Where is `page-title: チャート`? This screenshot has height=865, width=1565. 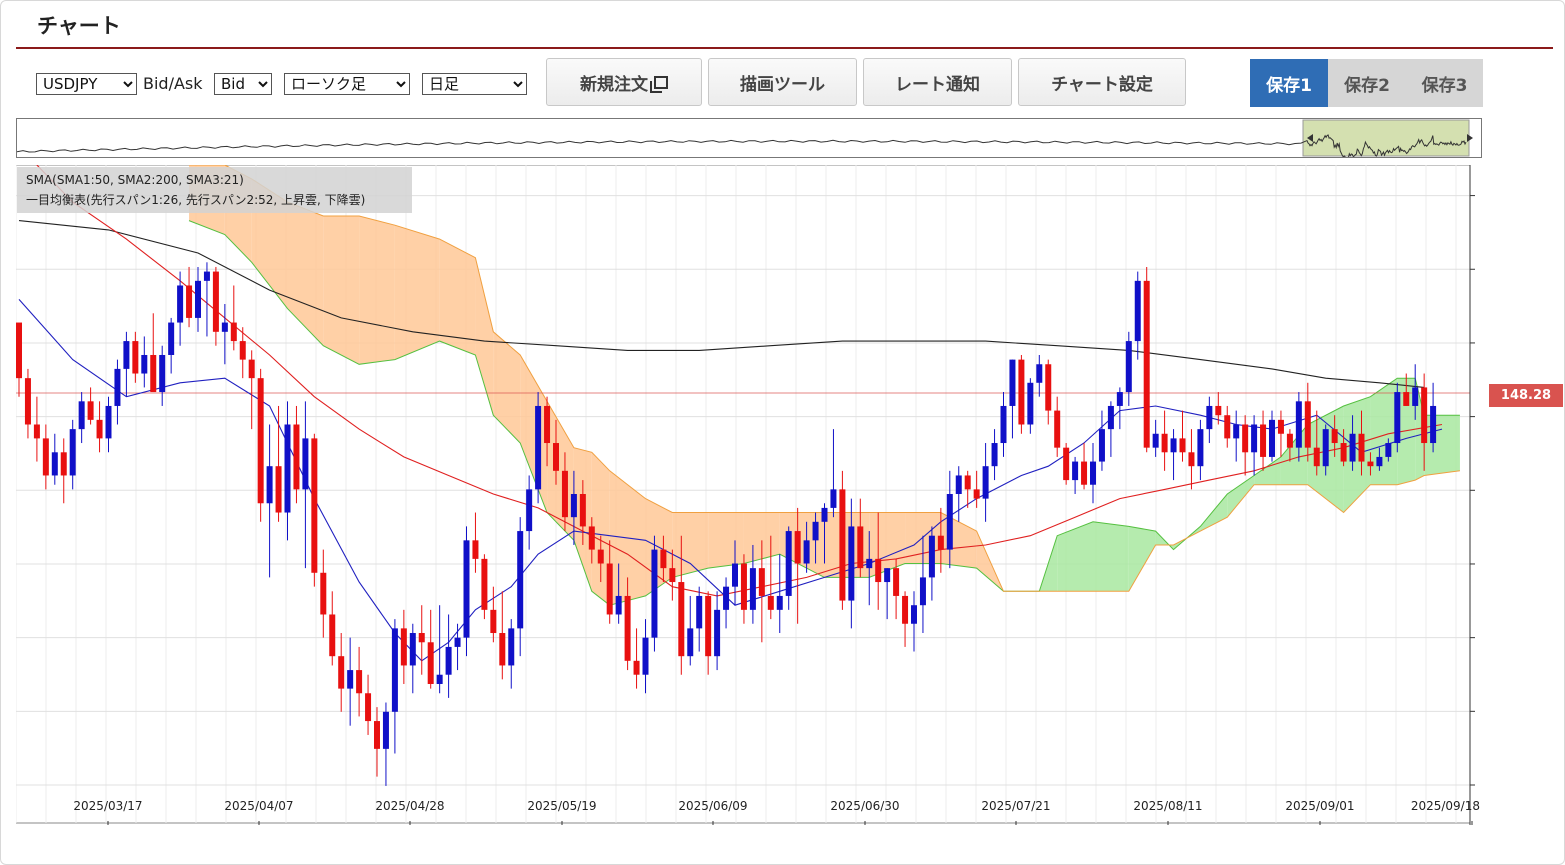 page-title: チャート is located at coordinates (79, 26).